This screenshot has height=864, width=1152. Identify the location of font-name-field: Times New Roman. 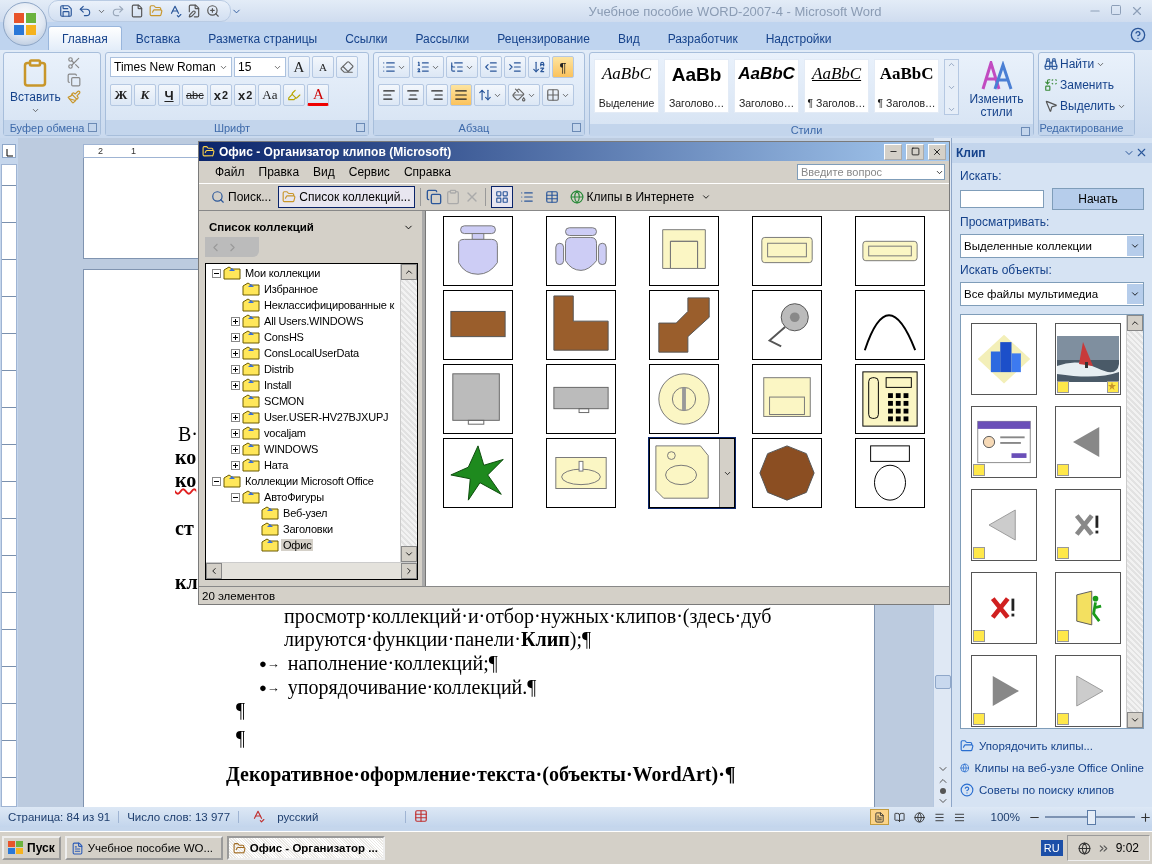
(171, 67).